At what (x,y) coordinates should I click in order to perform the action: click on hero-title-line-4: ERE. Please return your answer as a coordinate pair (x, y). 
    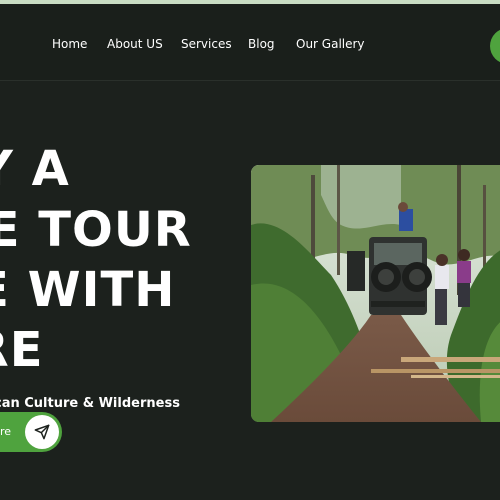
    Looking at the image, I should click on (22, 350).